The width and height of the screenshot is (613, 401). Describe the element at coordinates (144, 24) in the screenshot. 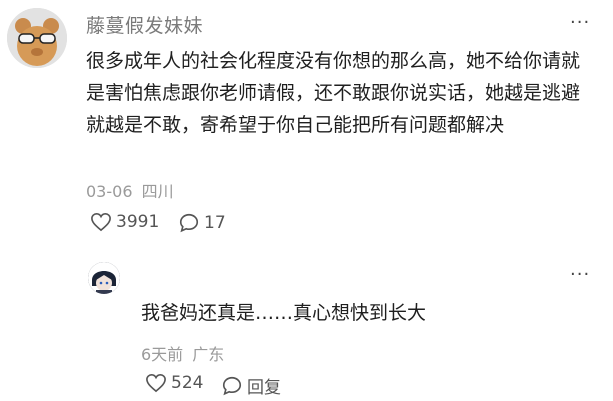

I see `comment-username: 藤蔓假发妹妹` at that location.